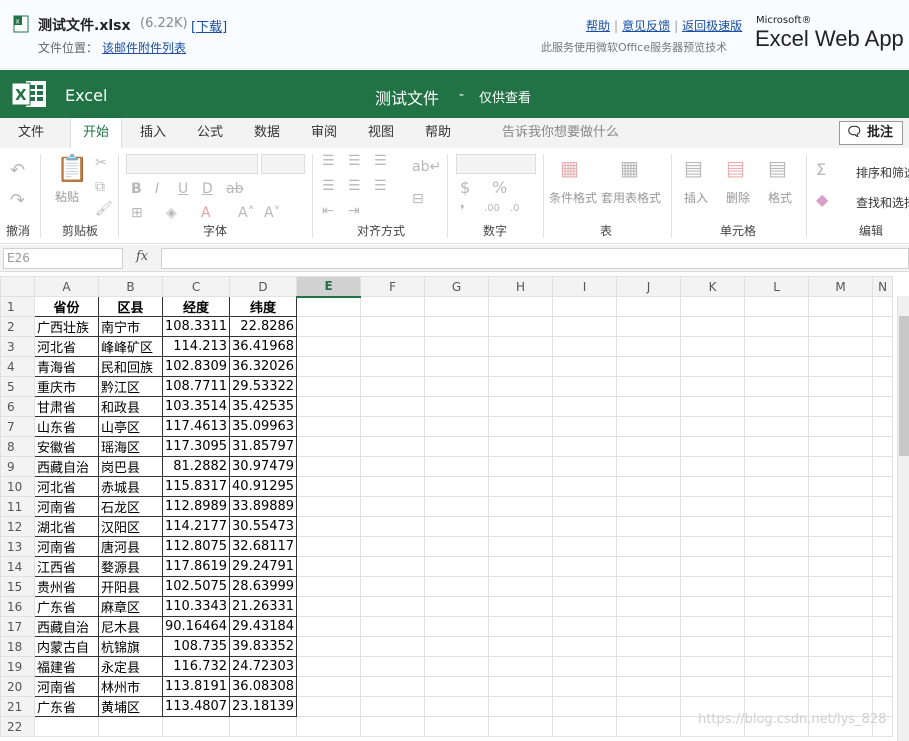 Image resolution: width=909 pixels, height=741 pixels. What do you see at coordinates (171, 213) in the screenshot?
I see `fill-color-icon: ◈` at bounding box center [171, 213].